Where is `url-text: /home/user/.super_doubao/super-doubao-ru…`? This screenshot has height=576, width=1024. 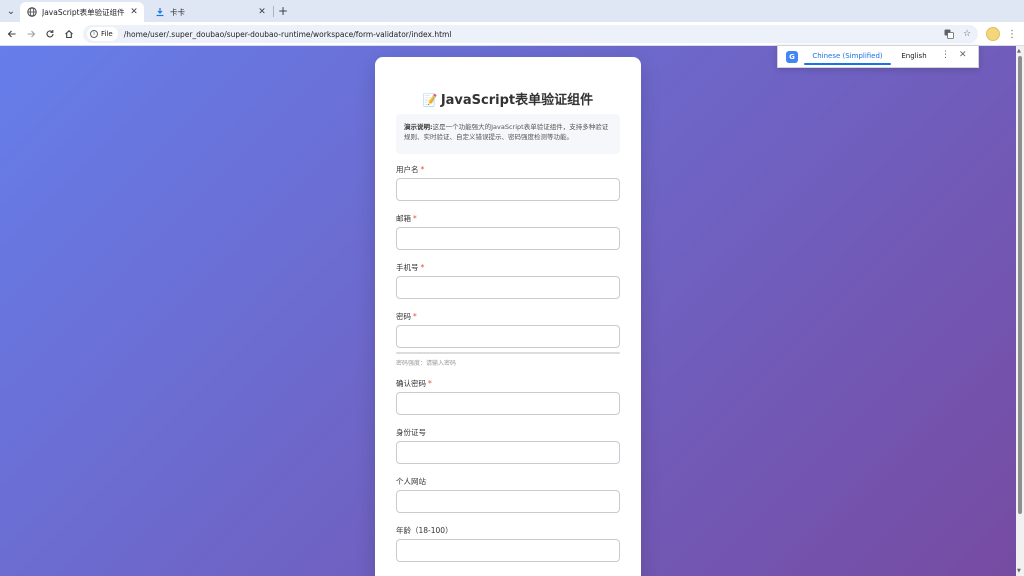 url-text: /home/user/.super_doubao/super-doubao-ru… is located at coordinates (288, 34).